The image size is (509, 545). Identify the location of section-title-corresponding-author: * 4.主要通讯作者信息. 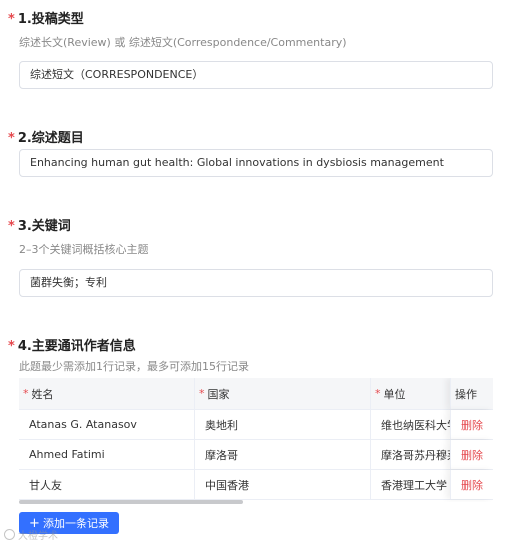
(72, 344).